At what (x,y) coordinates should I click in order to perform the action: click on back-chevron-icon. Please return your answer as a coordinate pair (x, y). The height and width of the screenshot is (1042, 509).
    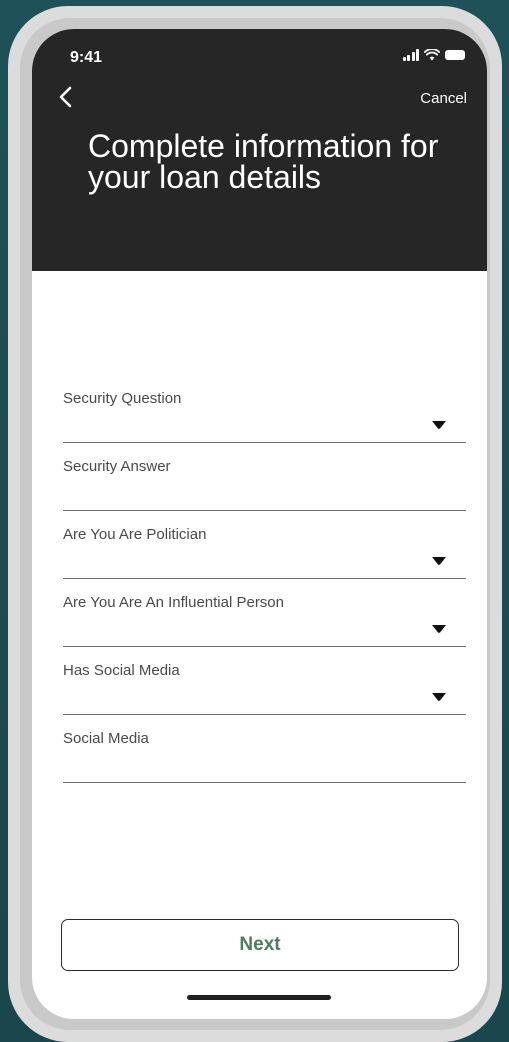
    Looking at the image, I should click on (66, 97).